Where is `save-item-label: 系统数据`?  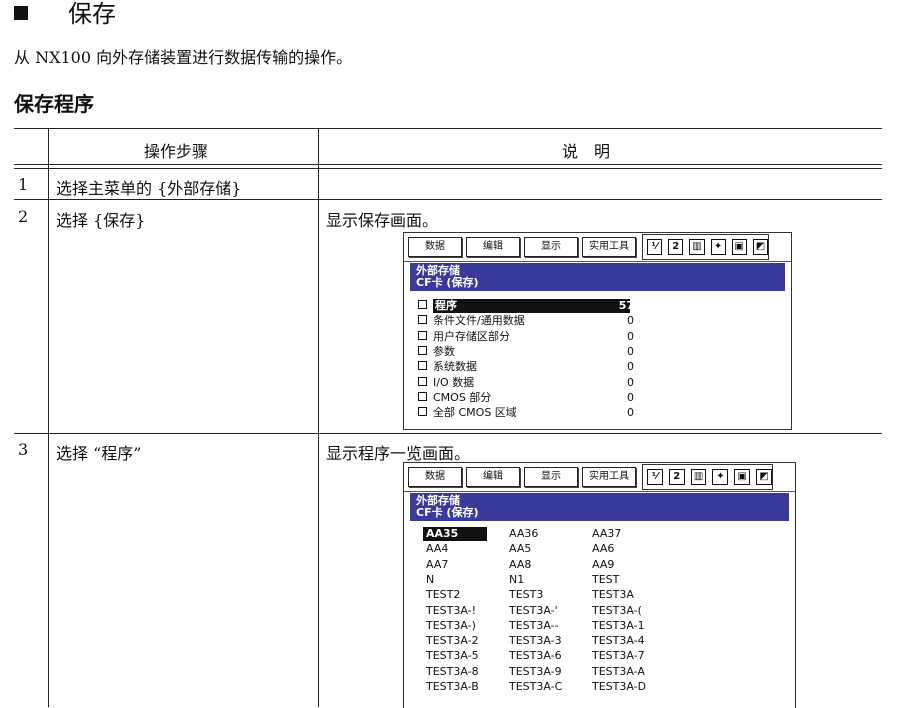 save-item-label: 系统数据 is located at coordinates (455, 367).